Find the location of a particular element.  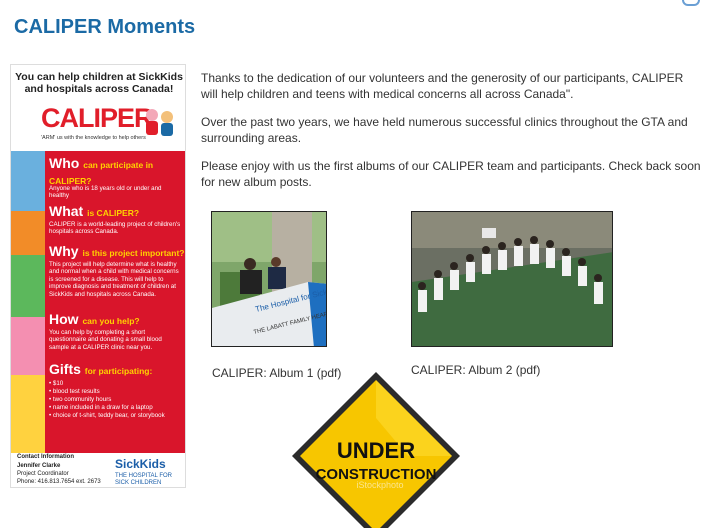

stock-watermark: iStockphoto is located at coordinates (379, 485).